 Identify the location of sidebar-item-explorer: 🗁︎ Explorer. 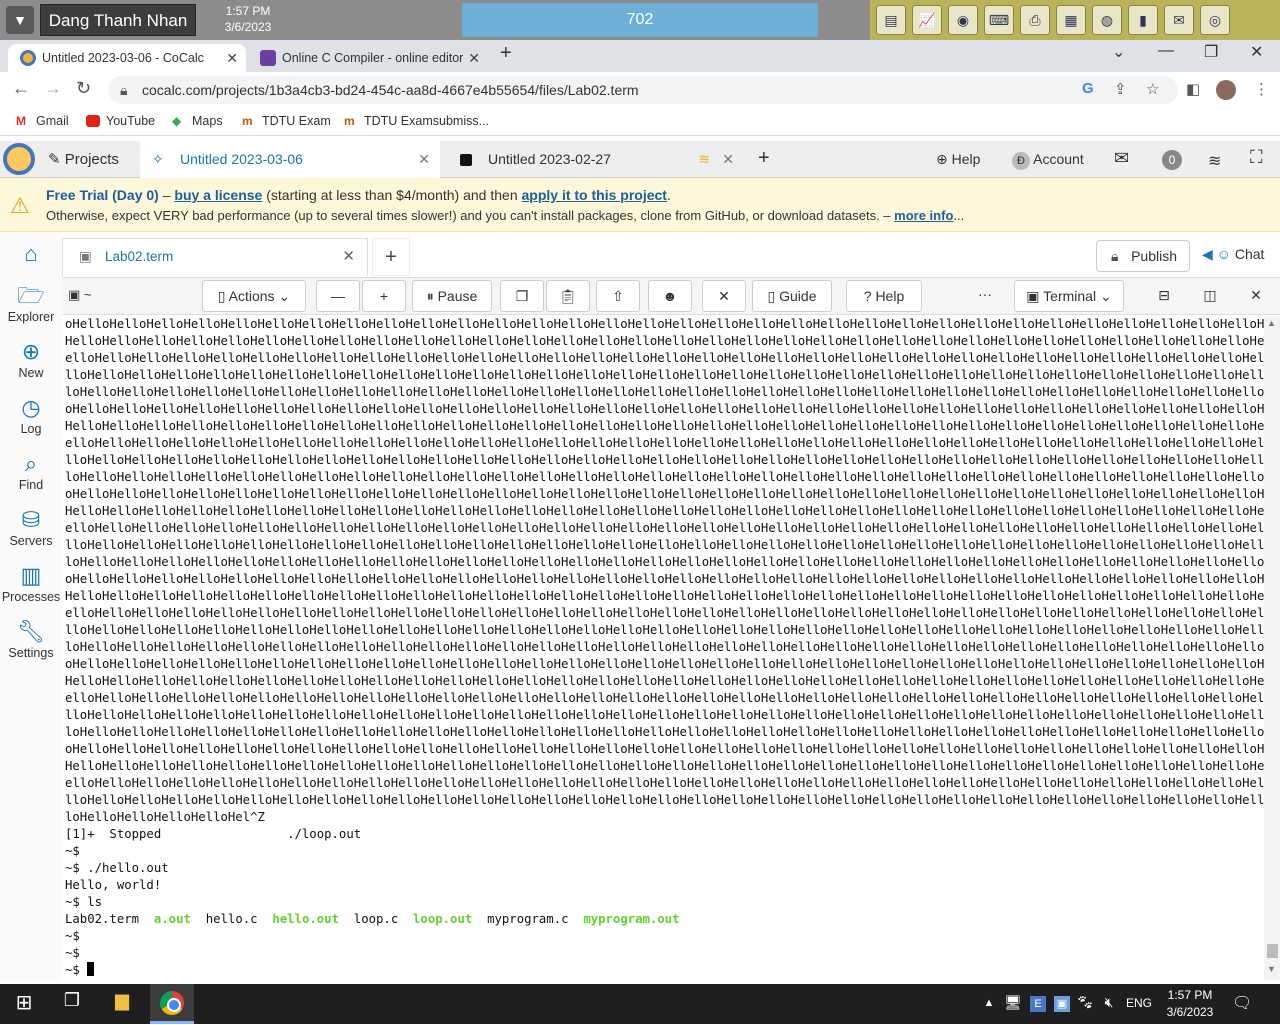
(31, 303).